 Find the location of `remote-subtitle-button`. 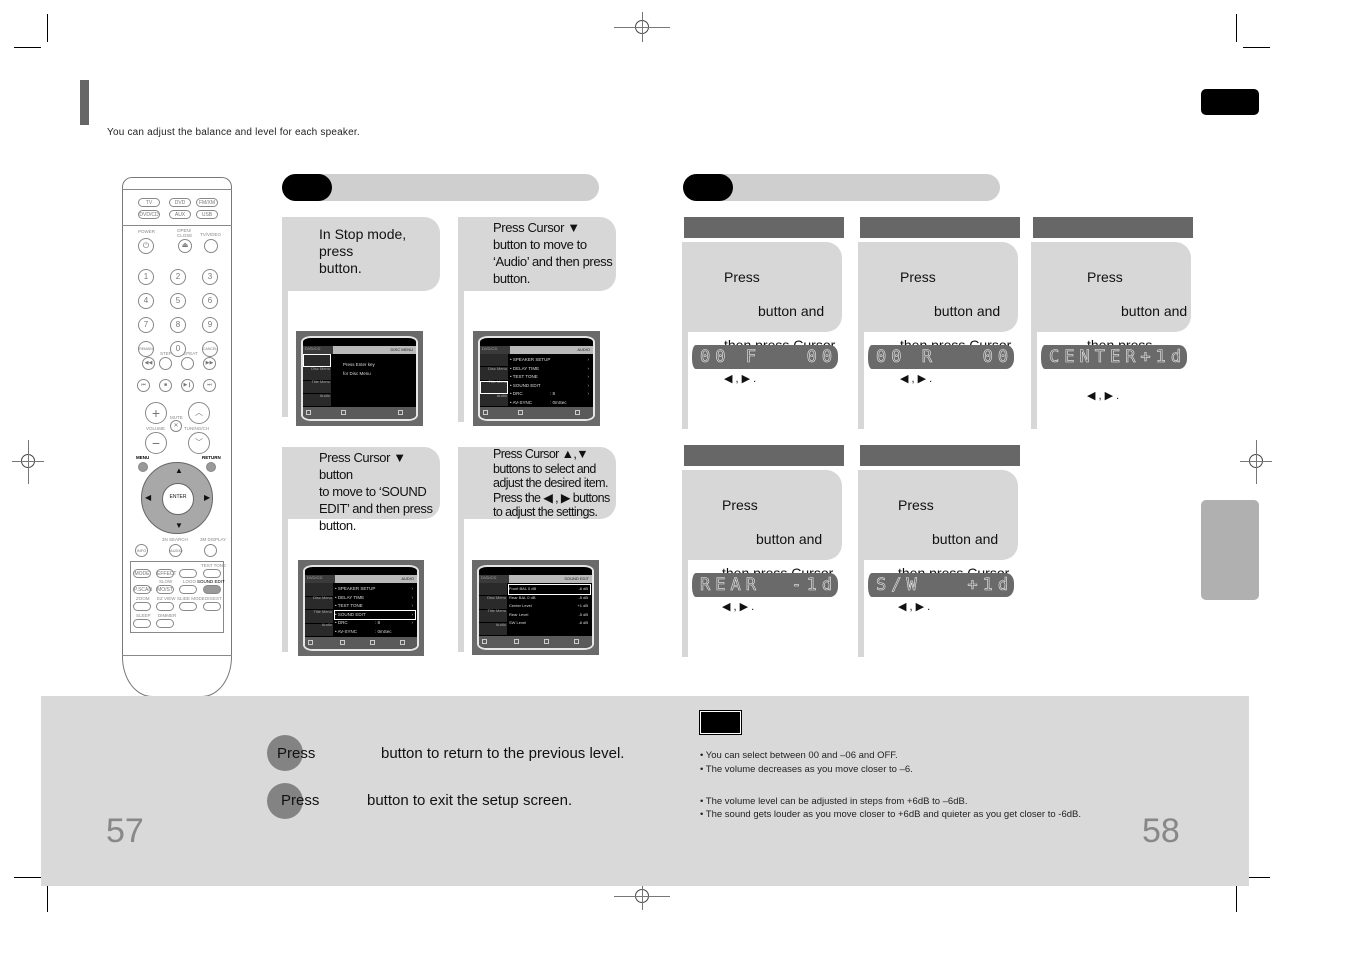

remote-subtitle-button is located at coordinates (210, 550).